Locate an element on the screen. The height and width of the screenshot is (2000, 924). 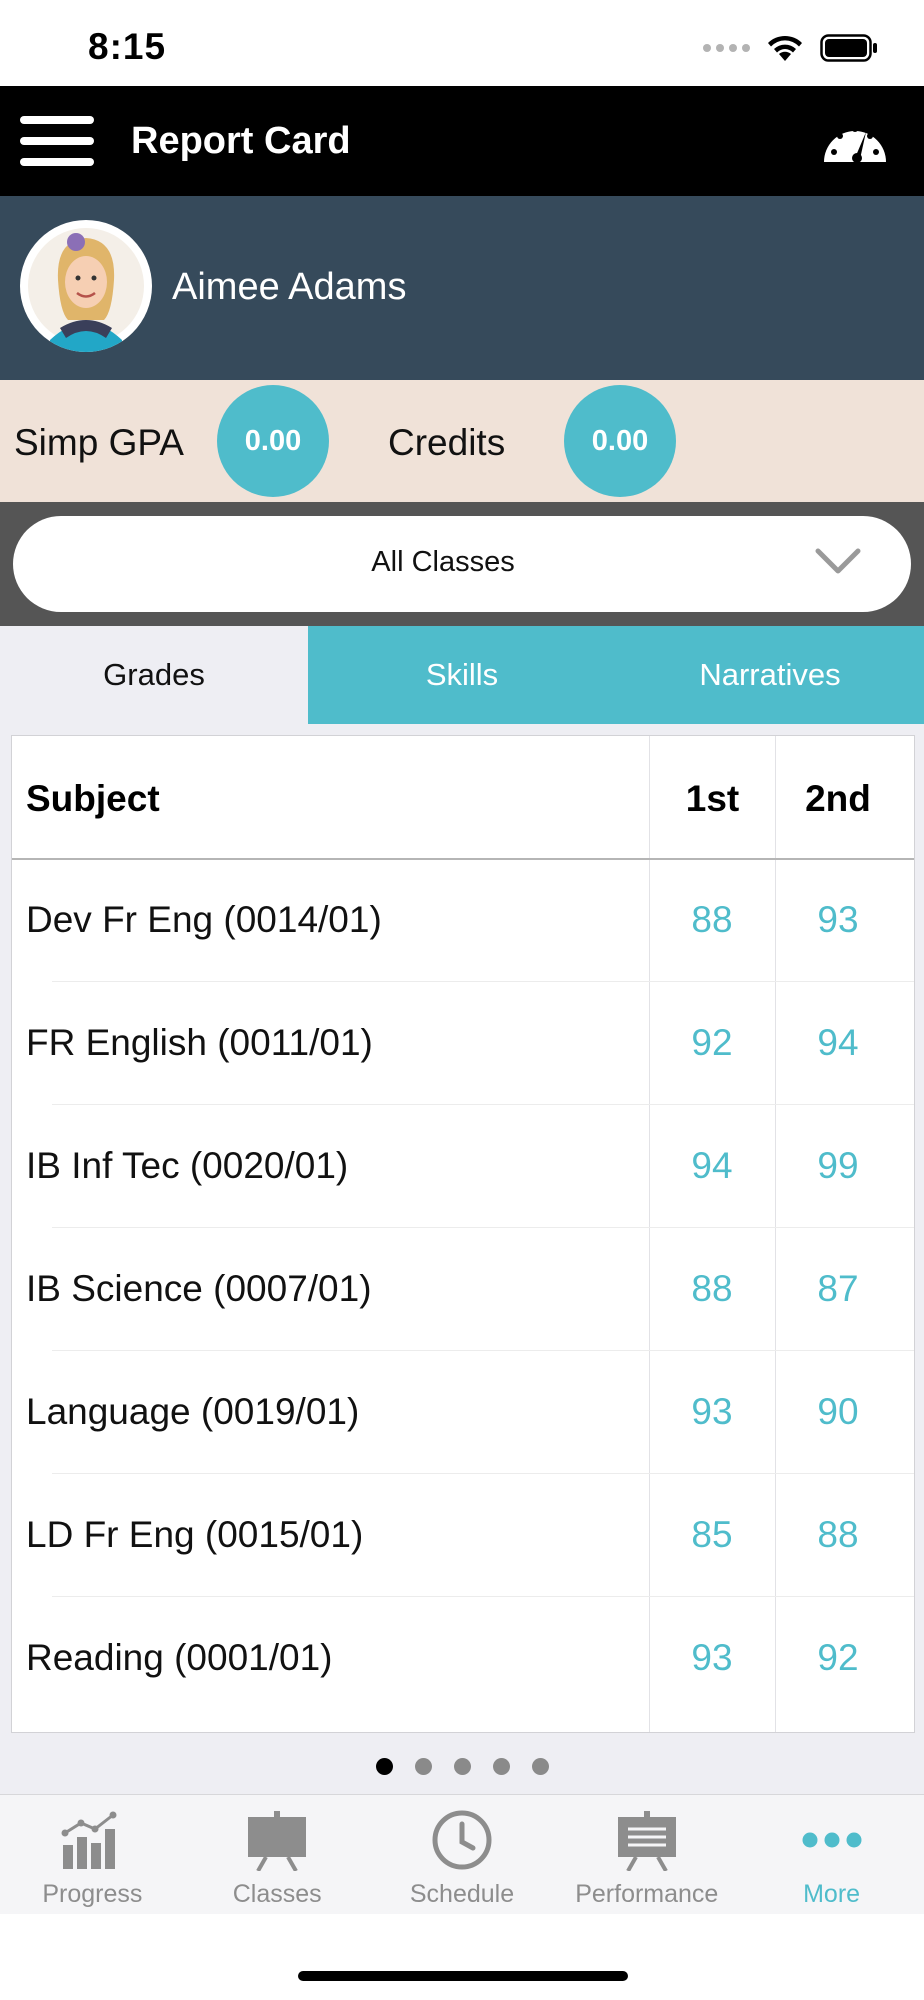
grade-2nd: 93 is located at coordinates (838, 920).